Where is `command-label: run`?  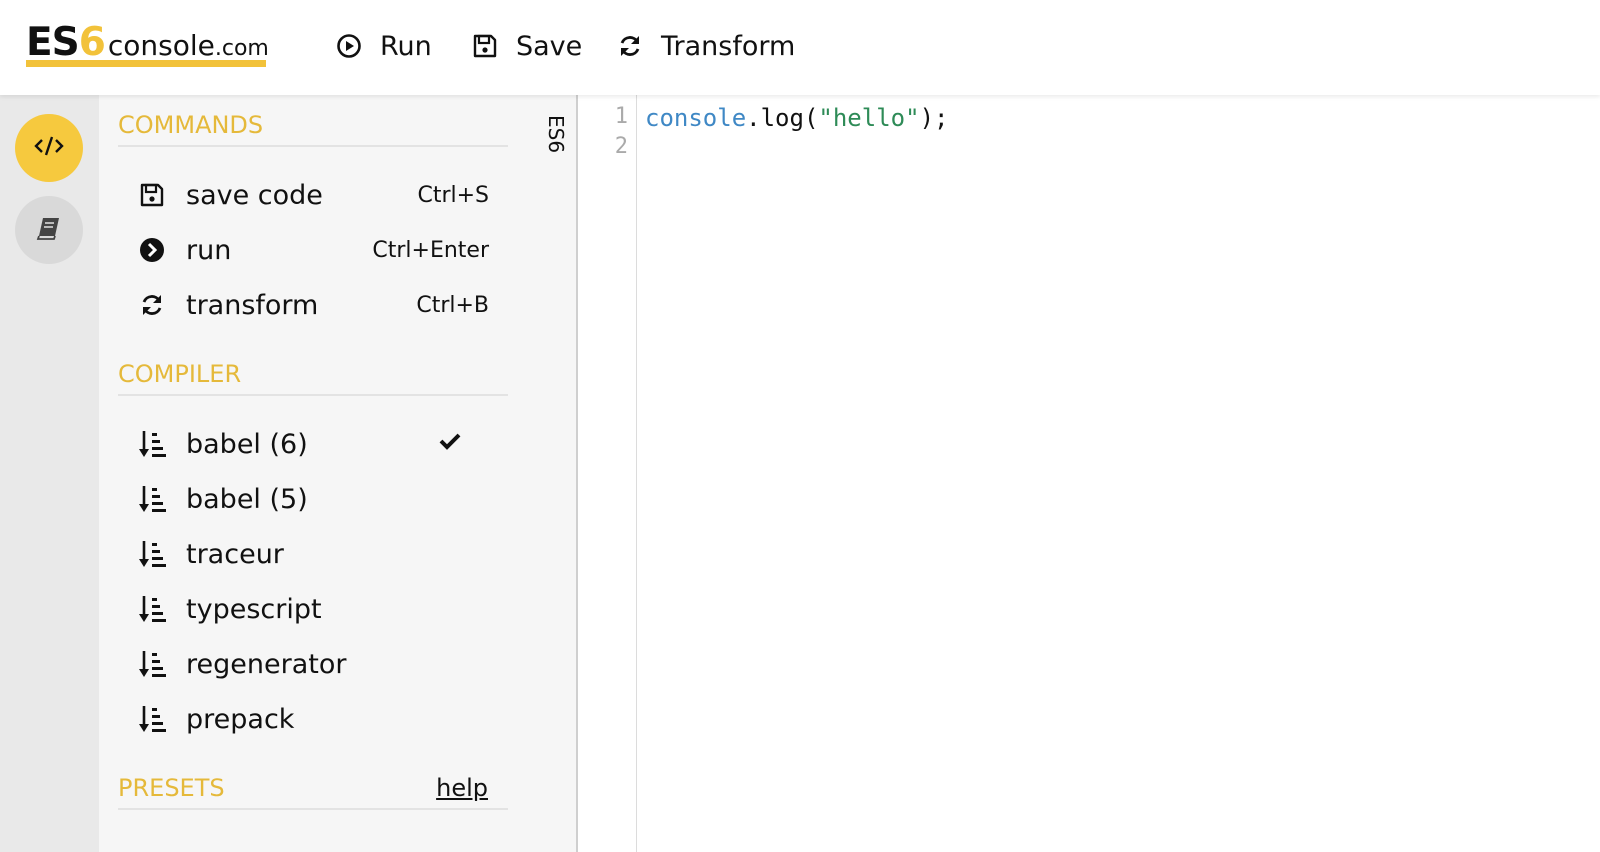
command-label: run is located at coordinates (209, 250).